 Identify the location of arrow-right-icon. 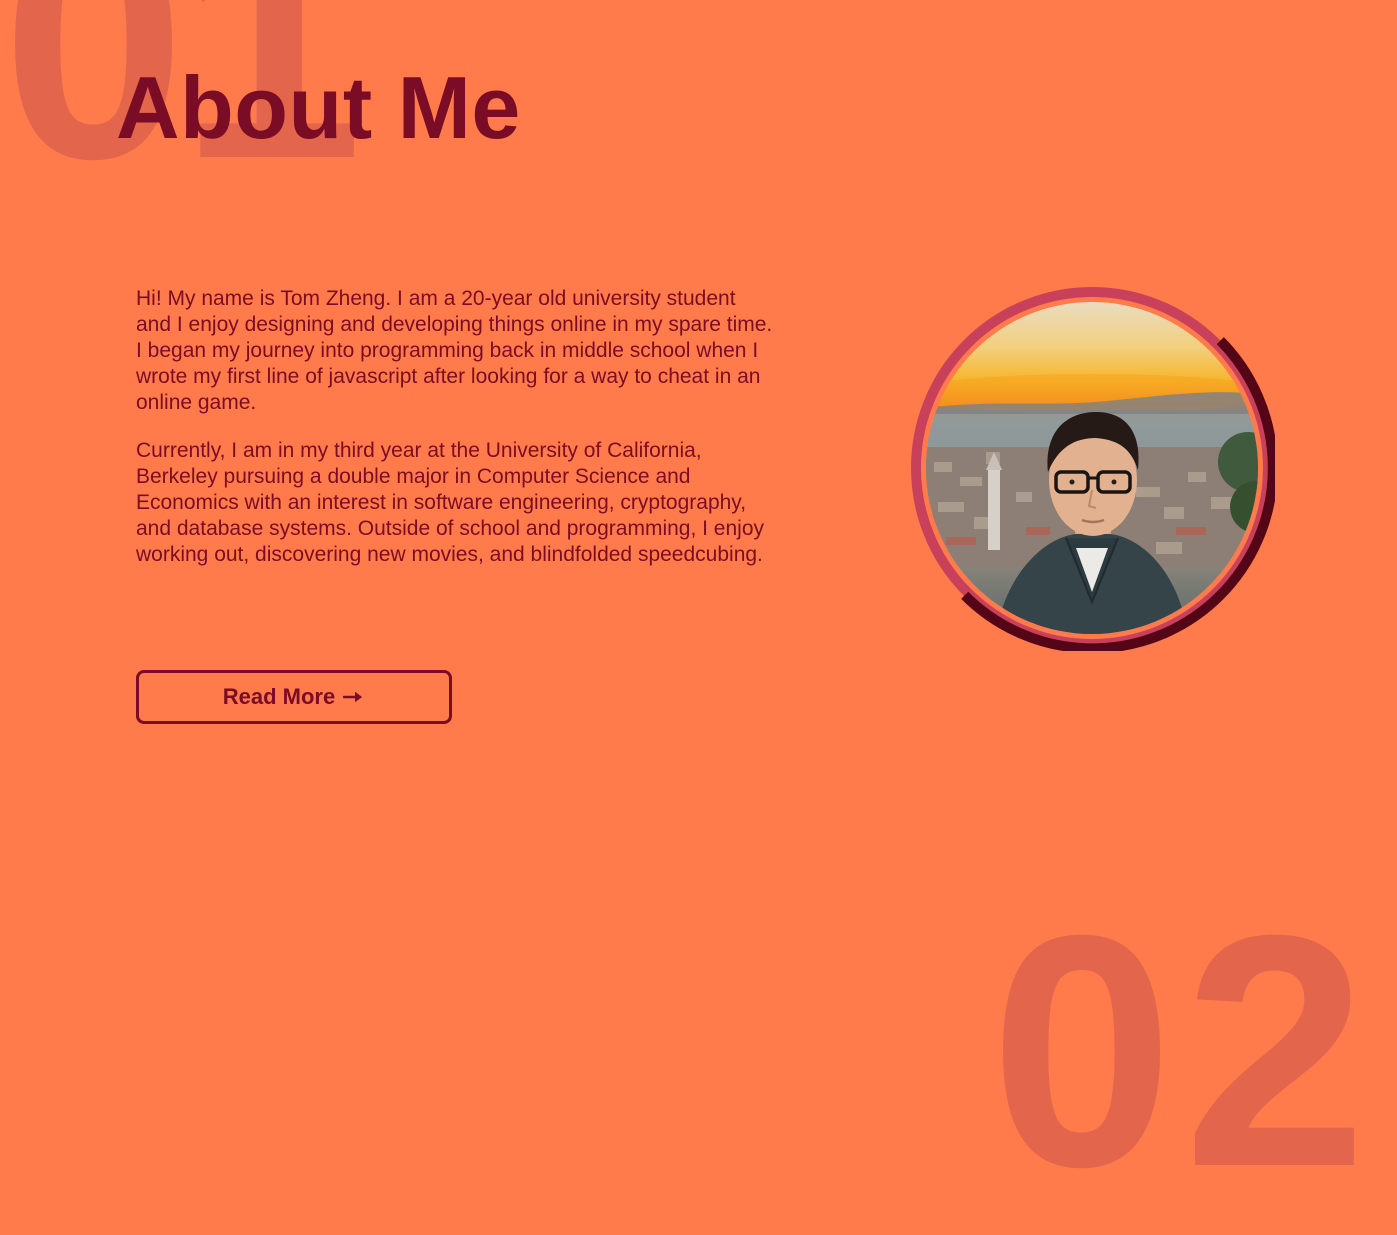
(353, 697).